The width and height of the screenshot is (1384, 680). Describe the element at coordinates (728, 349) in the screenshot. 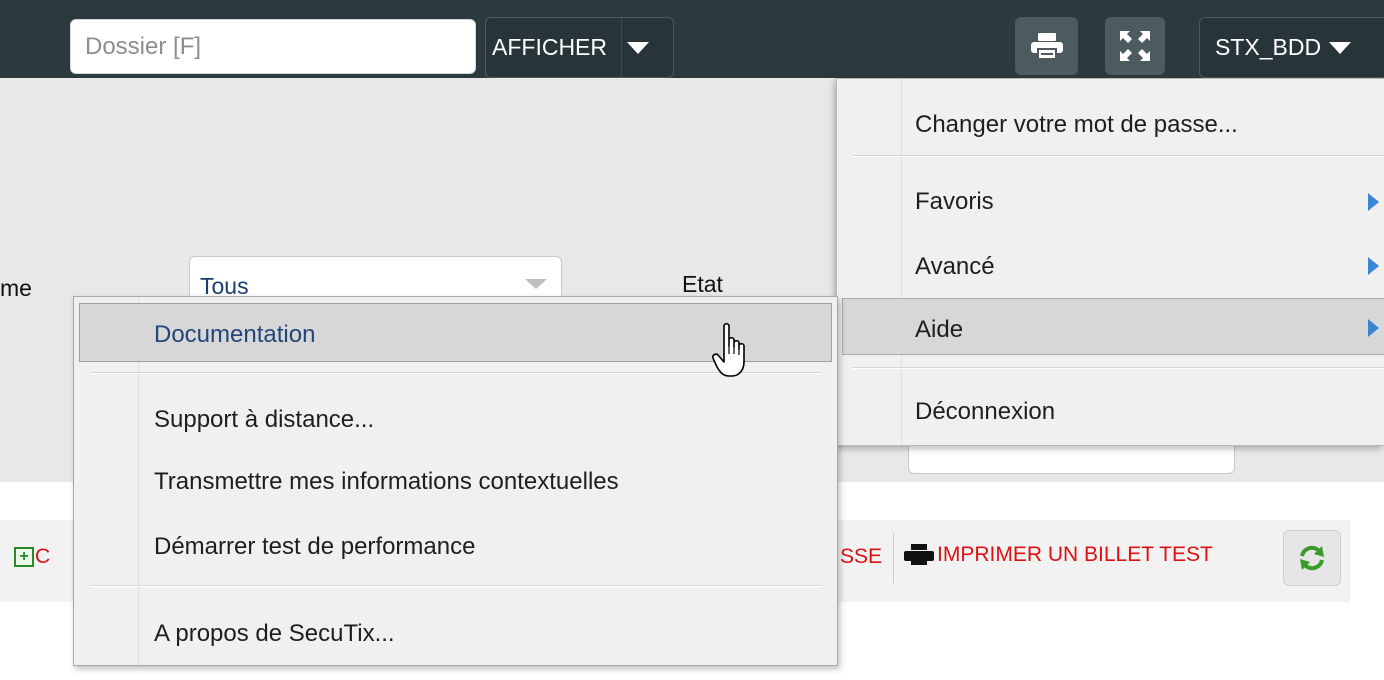

I see `hand-cursor-icon` at that location.